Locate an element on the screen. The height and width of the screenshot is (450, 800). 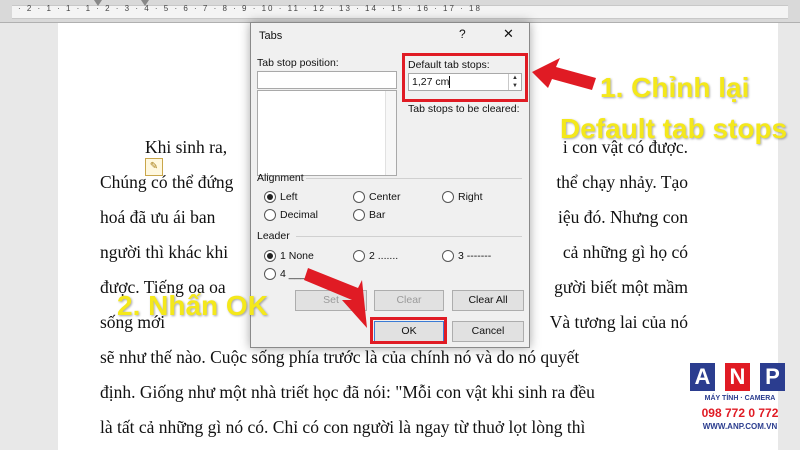
logo-tagline: MÁY TÍNH · CAMERA is located at coordinates (740, 398).